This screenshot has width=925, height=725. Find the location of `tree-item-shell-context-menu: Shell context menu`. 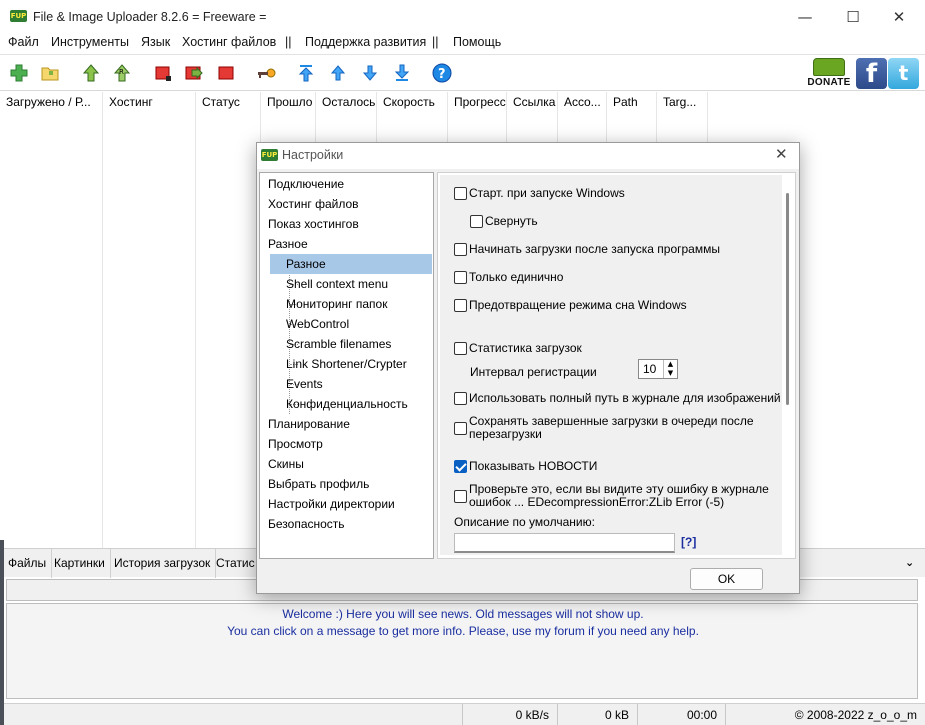

tree-item-shell-context-menu: Shell context menu is located at coordinates (351, 284).